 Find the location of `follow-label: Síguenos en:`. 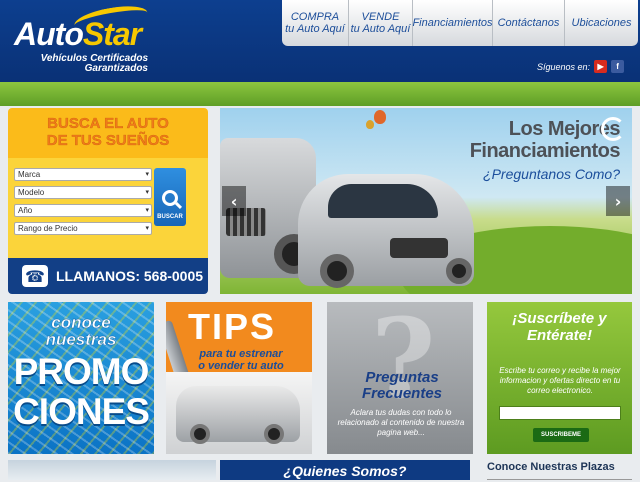

follow-label: Síguenos en: is located at coordinates (564, 66).